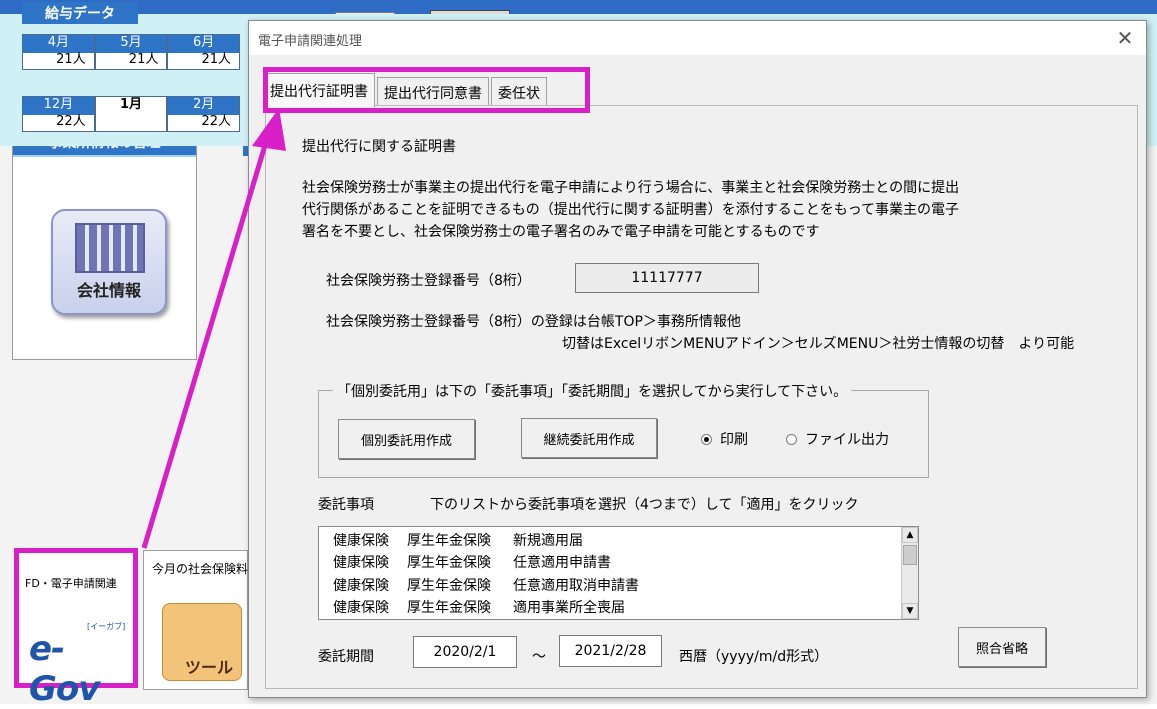 The width and height of the screenshot is (1157, 709). What do you see at coordinates (428, 281) in the screenshot?
I see `registration-number-label: 社会保険労務士登録番号（8桁）` at bounding box center [428, 281].